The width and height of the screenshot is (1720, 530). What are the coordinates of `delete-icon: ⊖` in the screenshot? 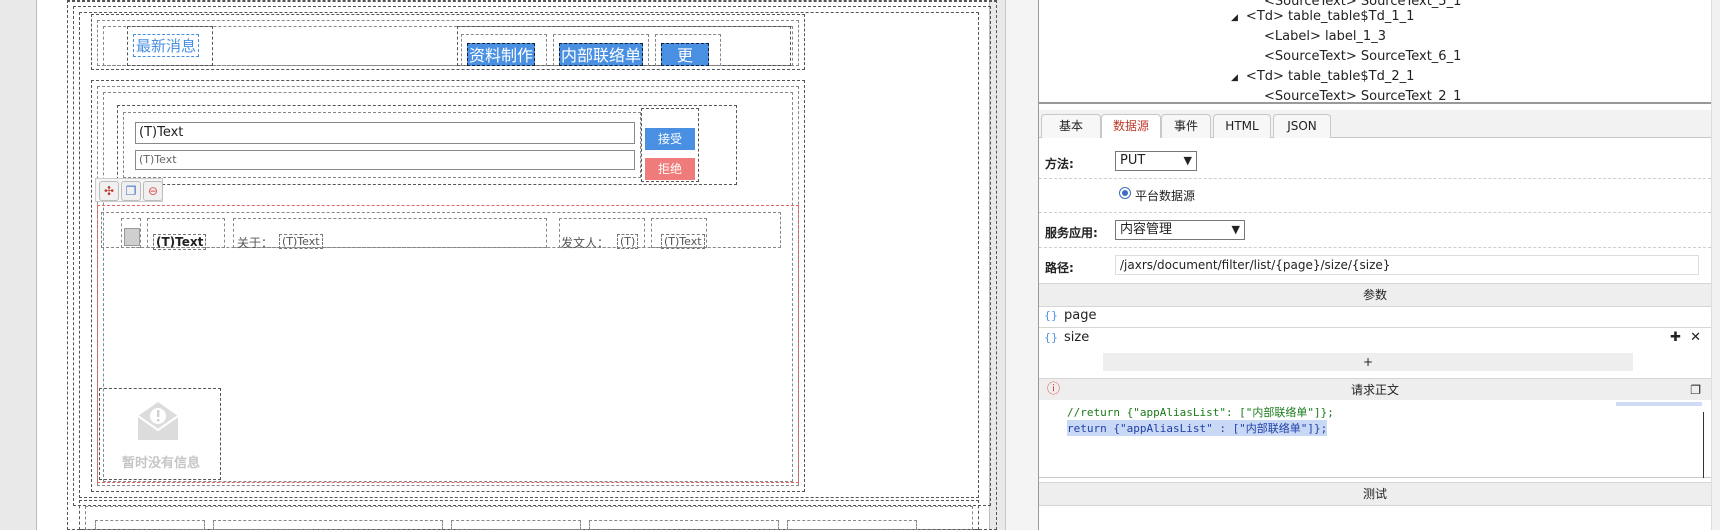 It's located at (153, 191).